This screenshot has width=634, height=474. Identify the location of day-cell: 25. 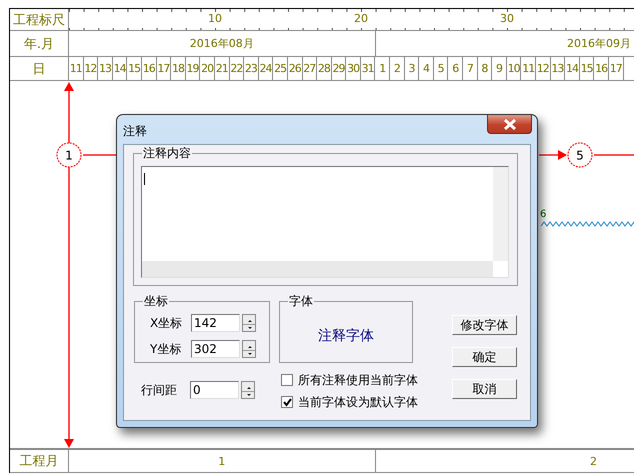
(280, 68).